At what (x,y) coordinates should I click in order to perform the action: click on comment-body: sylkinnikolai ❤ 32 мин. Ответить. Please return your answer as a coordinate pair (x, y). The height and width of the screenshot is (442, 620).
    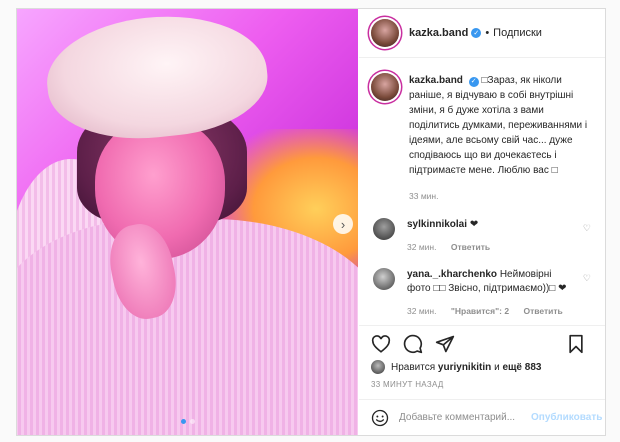
    Looking at the image, I should click on (487, 236).